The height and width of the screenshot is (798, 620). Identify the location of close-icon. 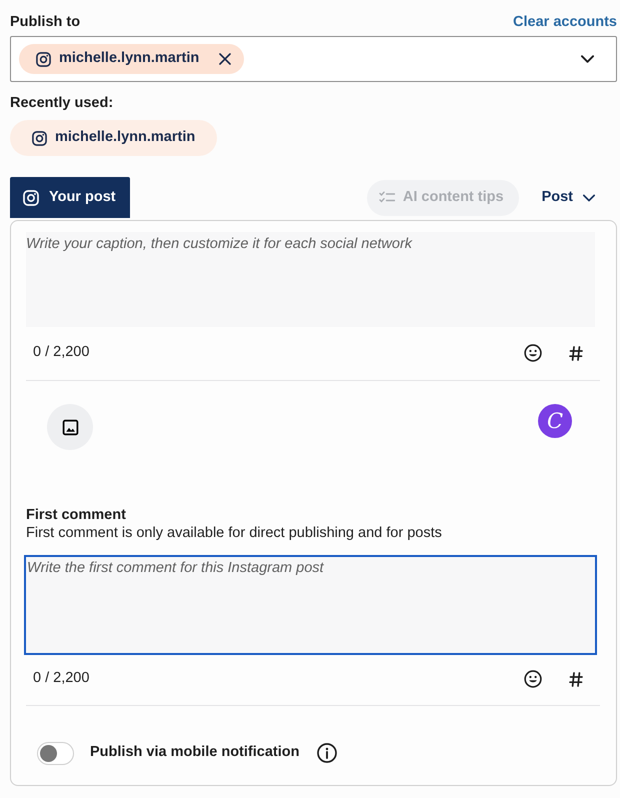
(225, 59).